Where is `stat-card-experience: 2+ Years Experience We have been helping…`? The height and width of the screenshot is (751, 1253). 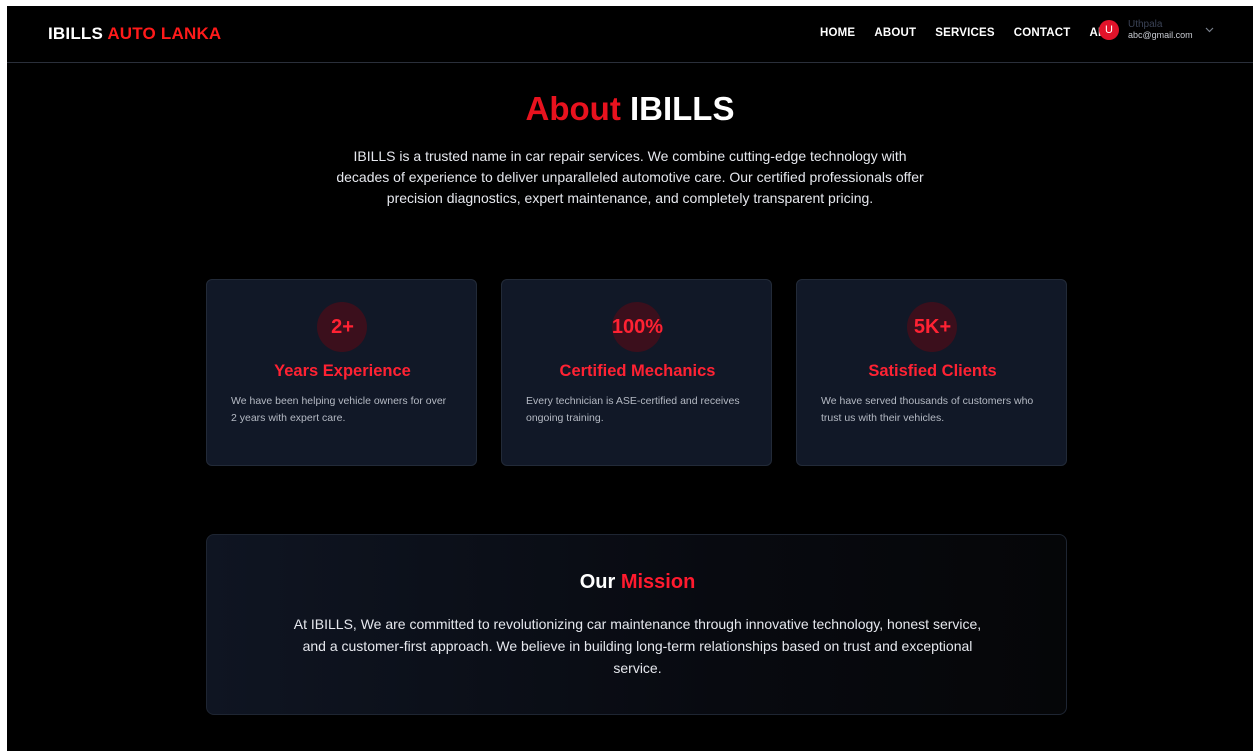
stat-card-experience: 2+ Years Experience We have been helping… is located at coordinates (341, 372).